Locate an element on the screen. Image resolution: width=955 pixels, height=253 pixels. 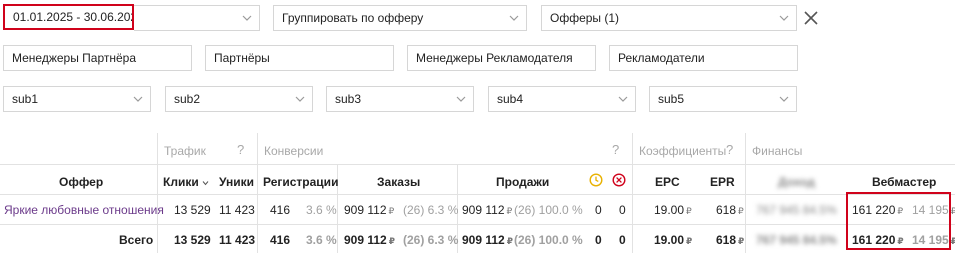
sub1-select: sub1 is located at coordinates (77, 99).